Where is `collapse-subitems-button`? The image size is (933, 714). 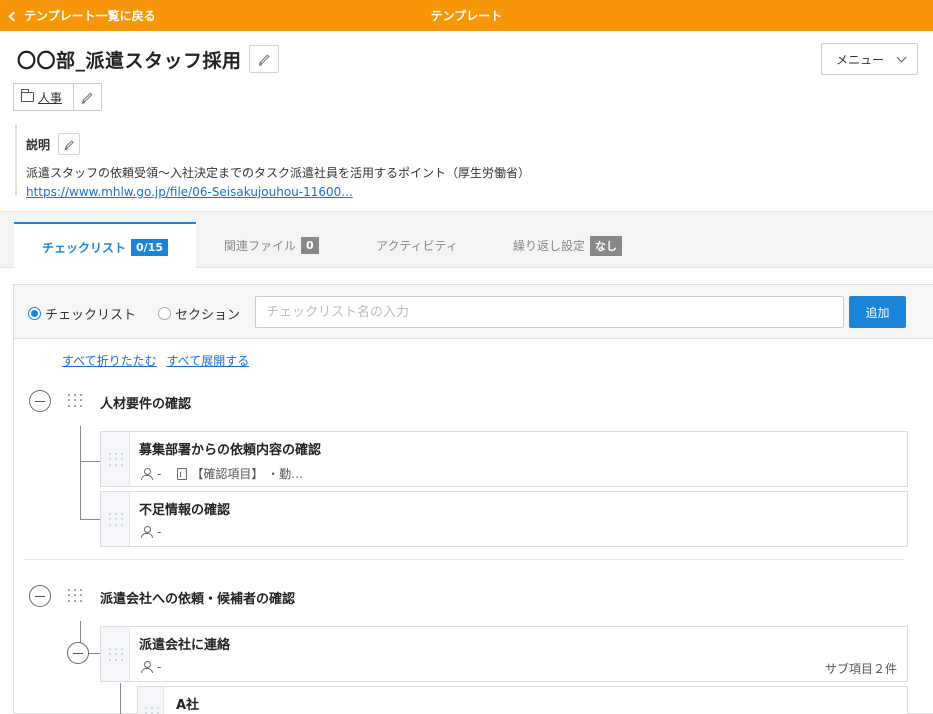 collapse-subitems-button is located at coordinates (78, 653).